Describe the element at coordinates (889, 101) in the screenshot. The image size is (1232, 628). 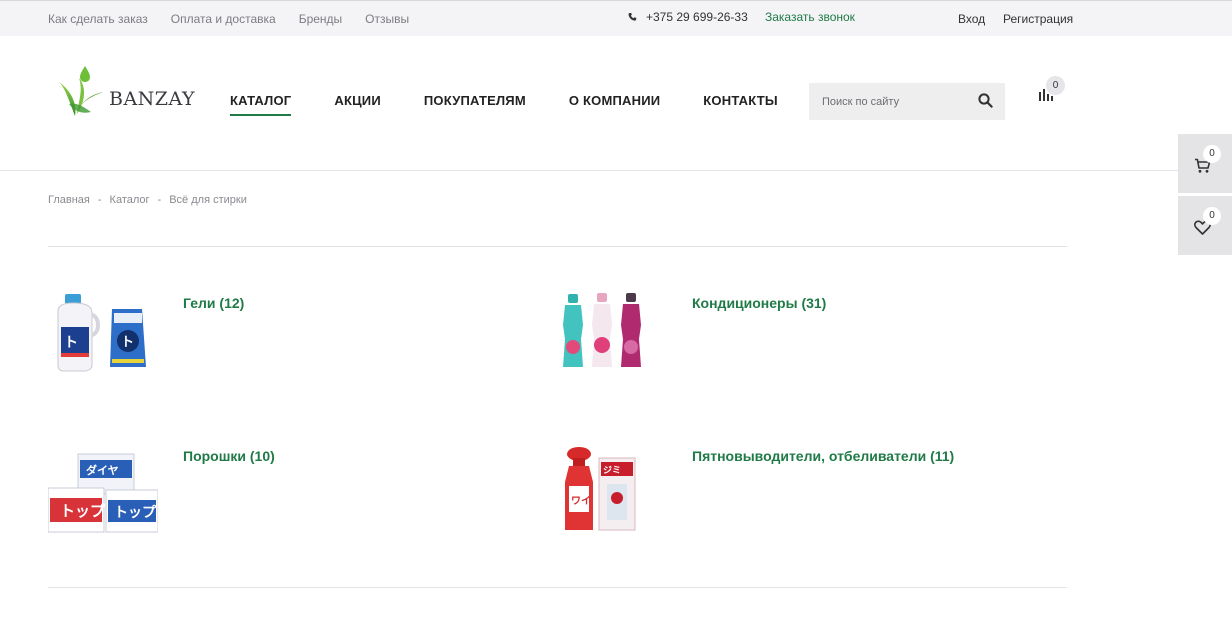
I see `search-input` at that location.